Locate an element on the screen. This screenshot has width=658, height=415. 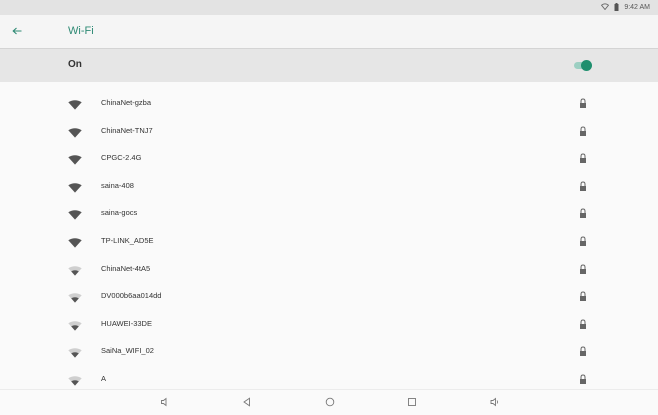
volume-down-icon is located at coordinates (164, 402).